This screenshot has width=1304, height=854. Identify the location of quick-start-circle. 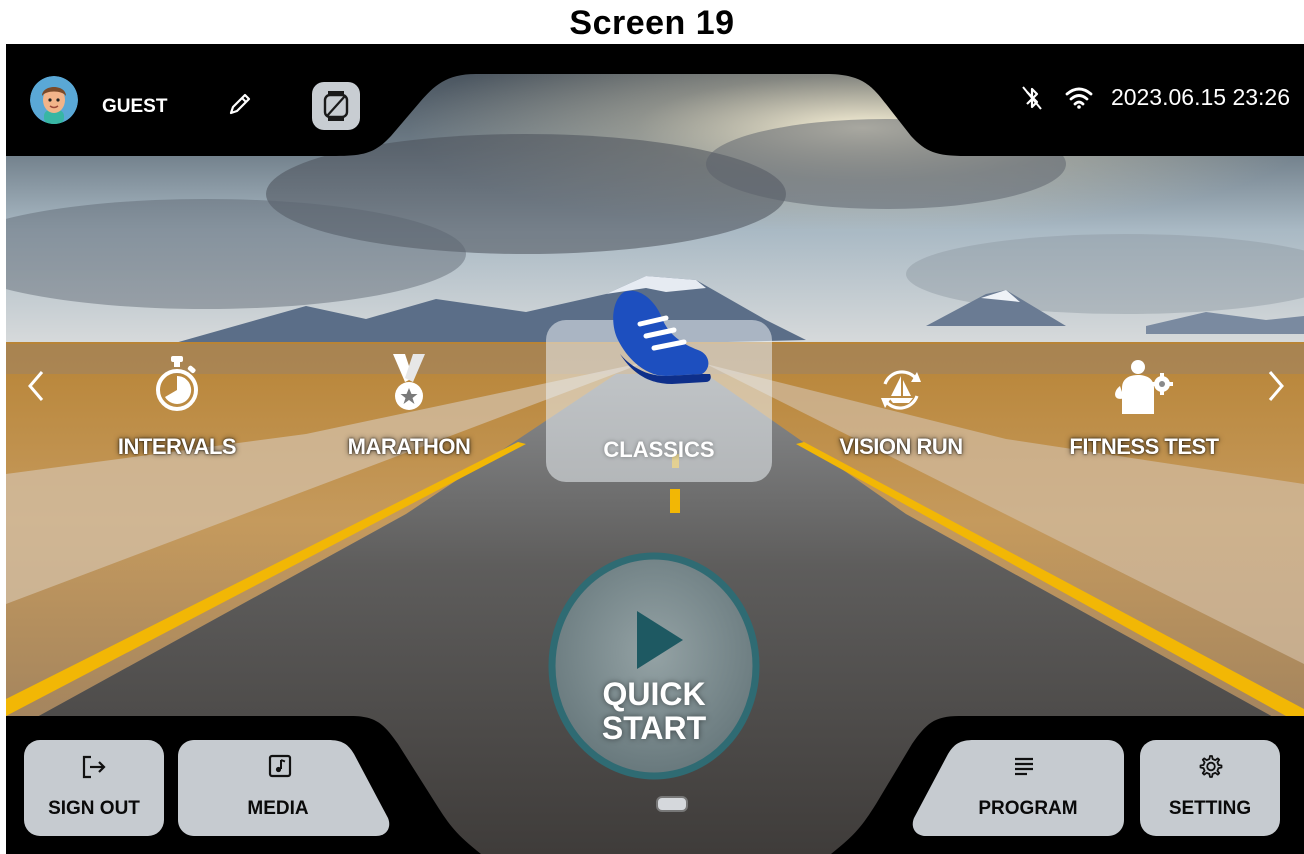
(654, 666).